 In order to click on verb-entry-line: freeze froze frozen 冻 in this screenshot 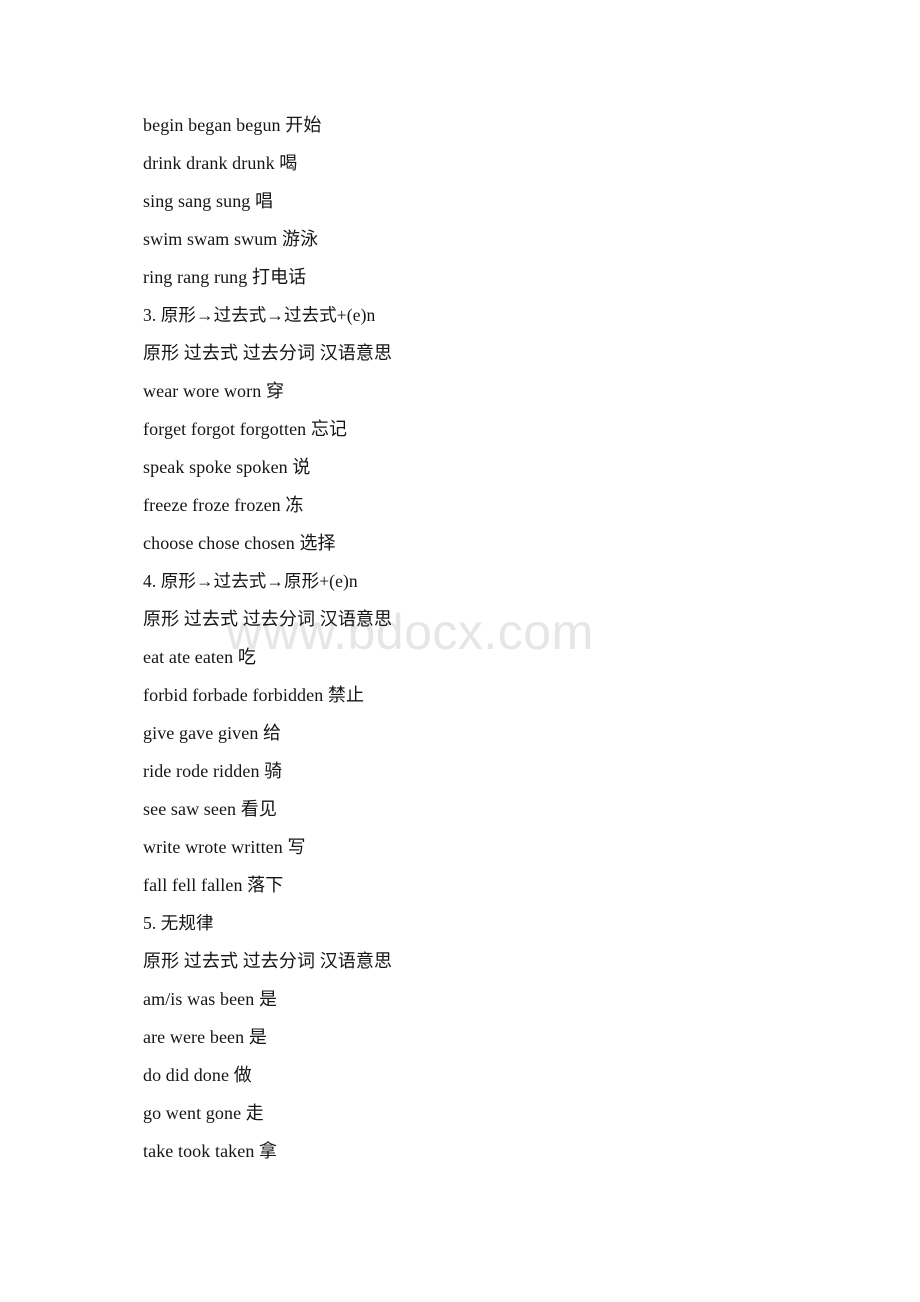, I will do `click(223, 505)`.